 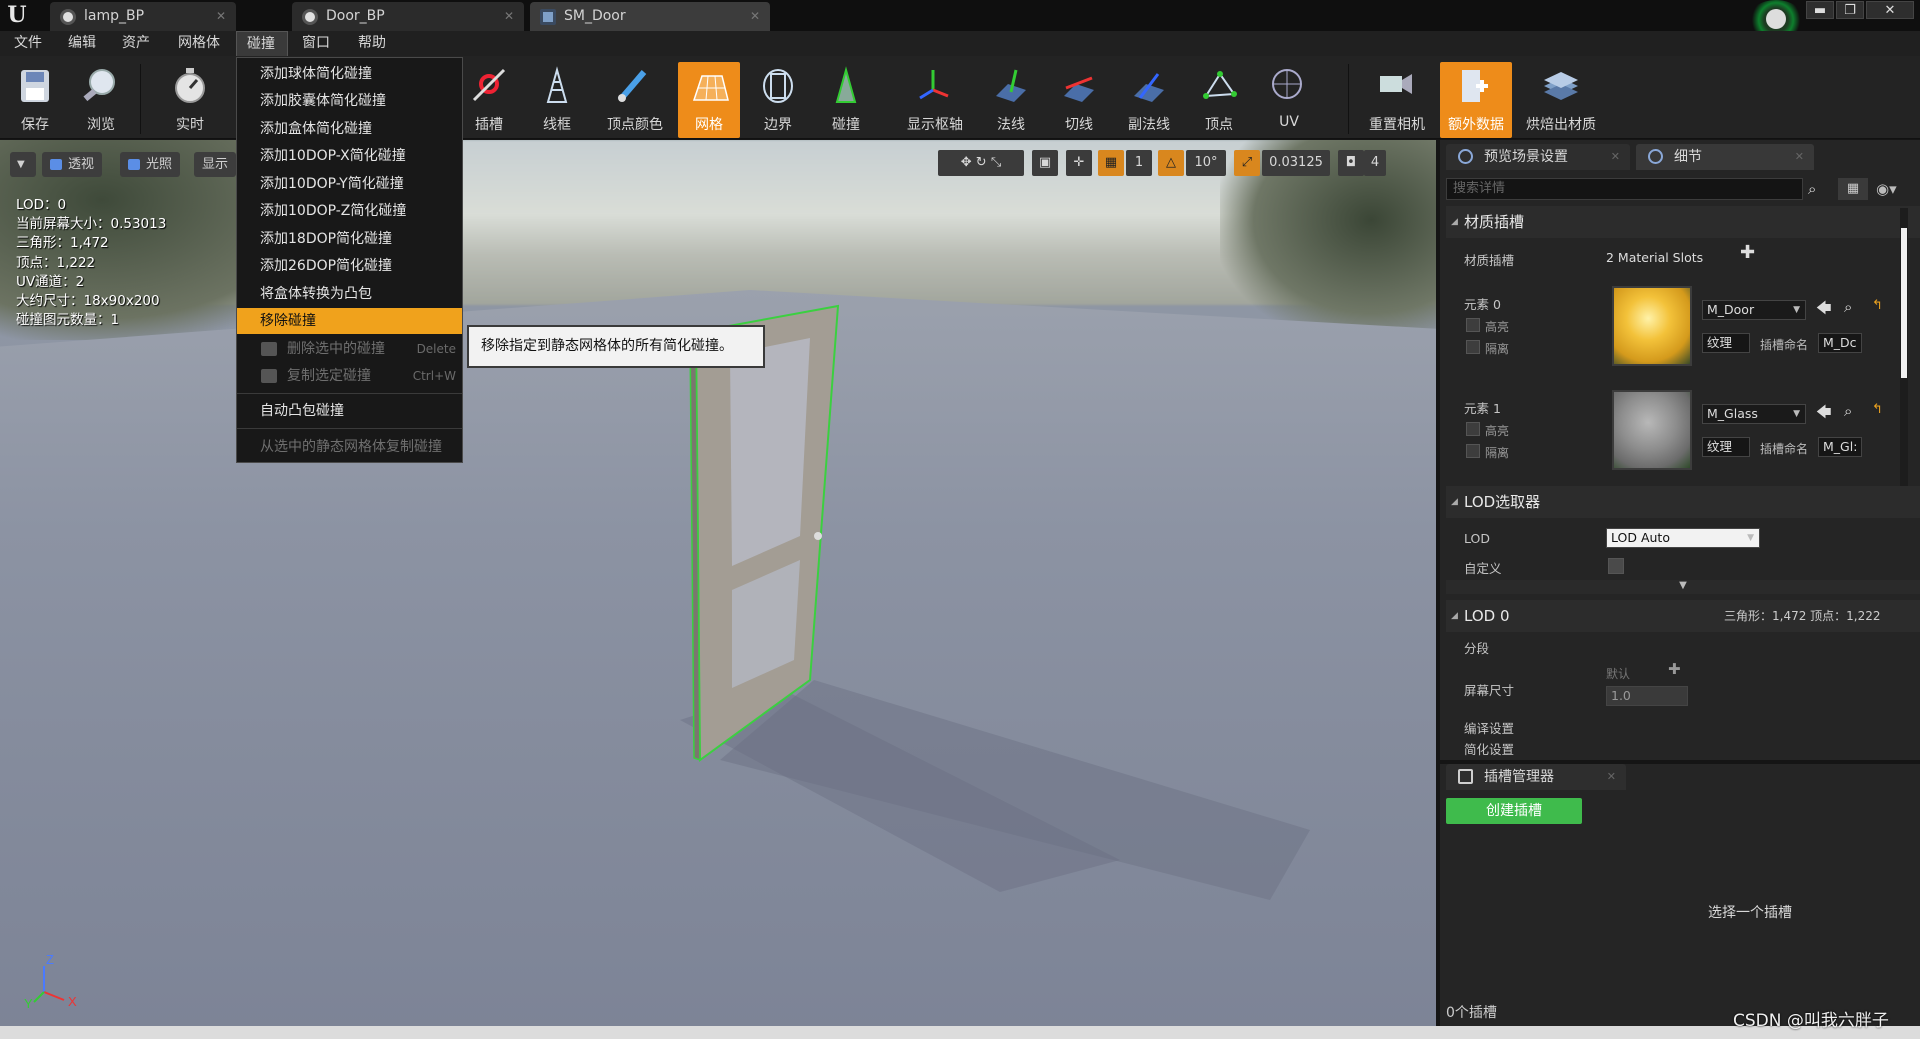 What do you see at coordinates (349, 156) in the screenshot?
I see `menu-add-10dop-x-collision: 添加10DOP-X简化碰撞` at bounding box center [349, 156].